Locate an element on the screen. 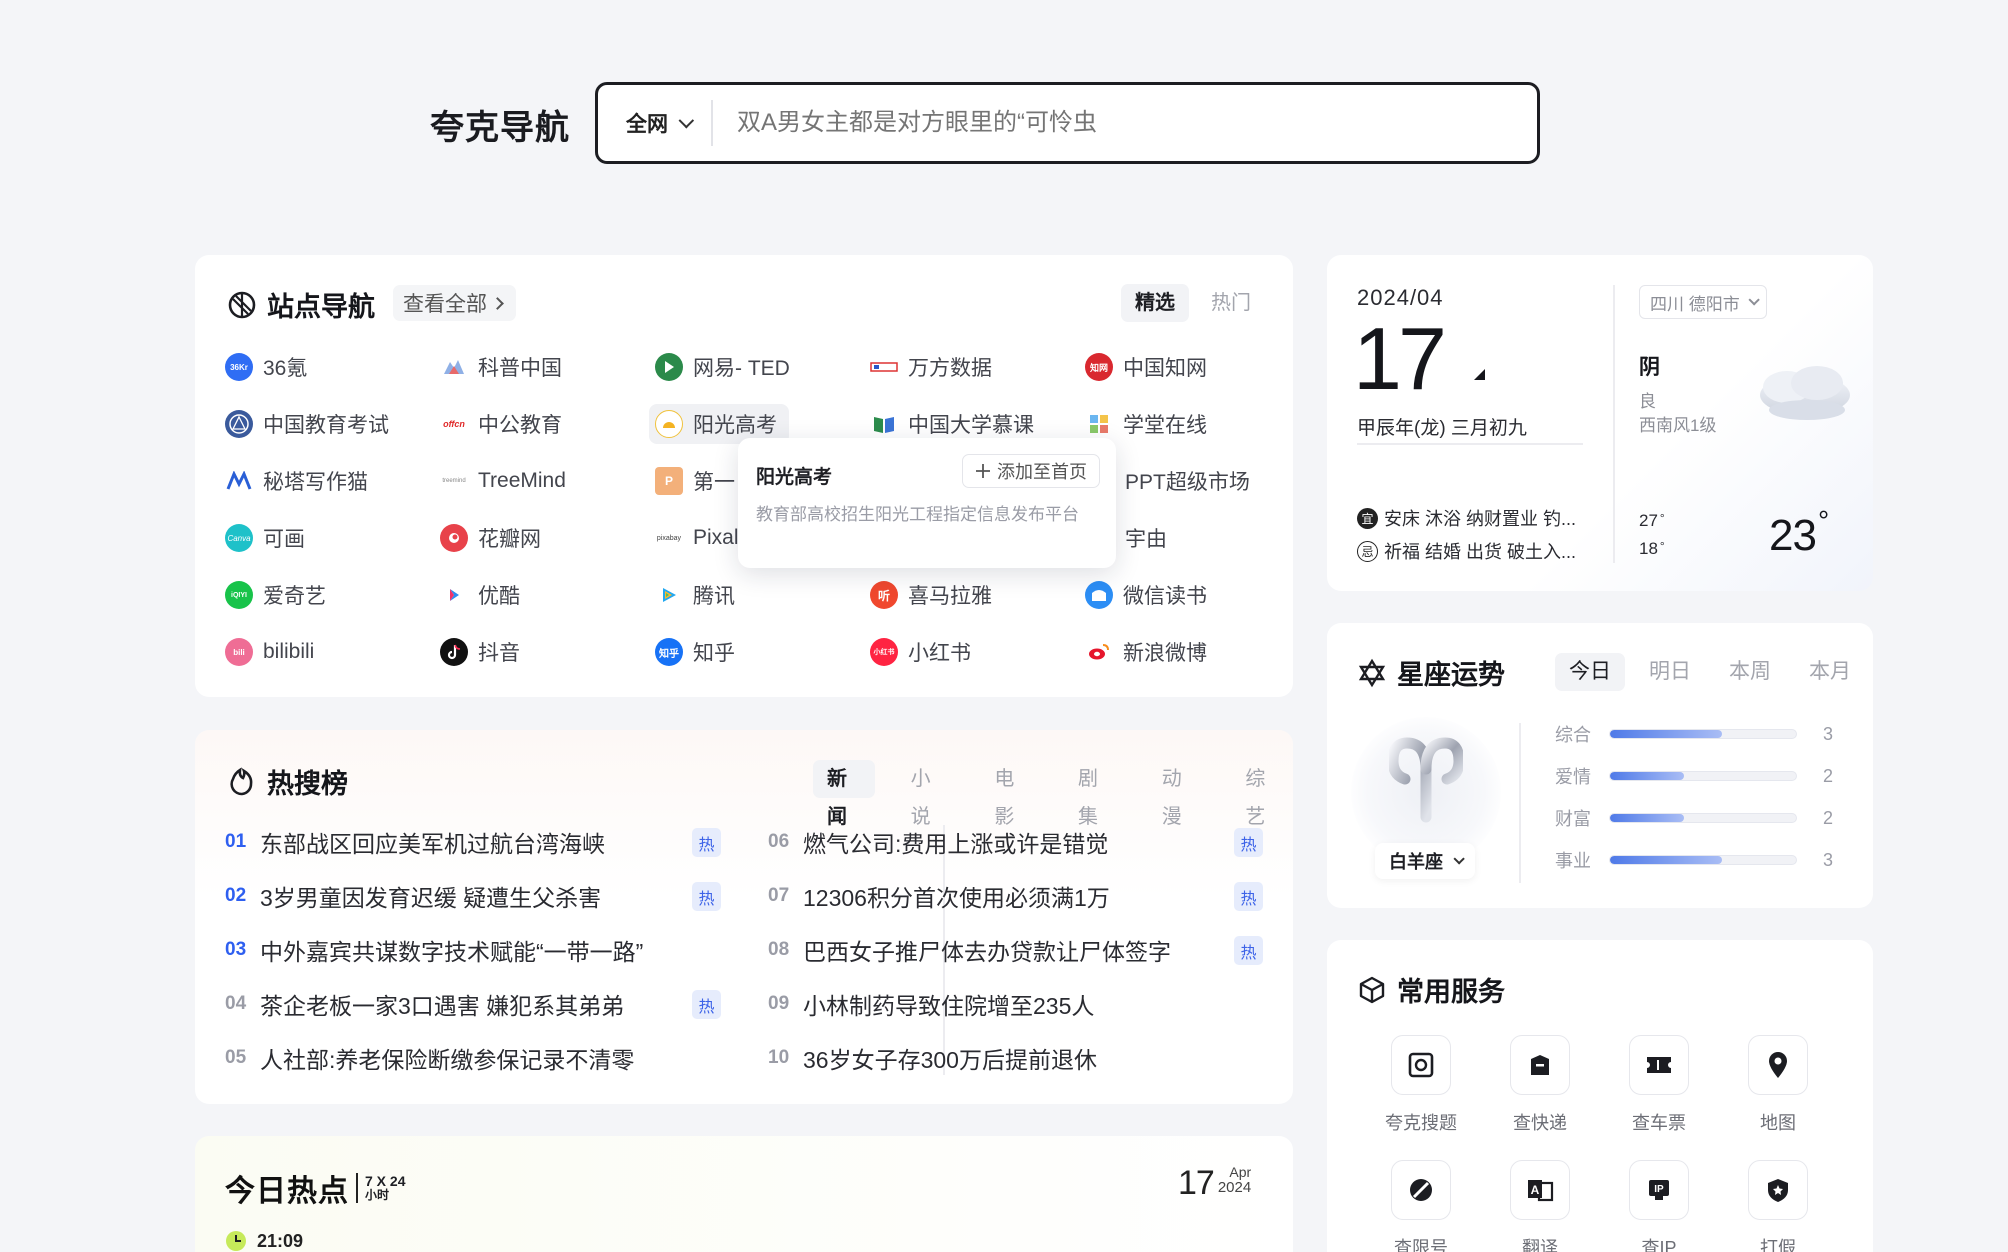 This screenshot has height=1252, width=2008. hot-item-02: 02 3岁男童因发育迟缓 疑遭生父杀害 is located at coordinates (413, 896).